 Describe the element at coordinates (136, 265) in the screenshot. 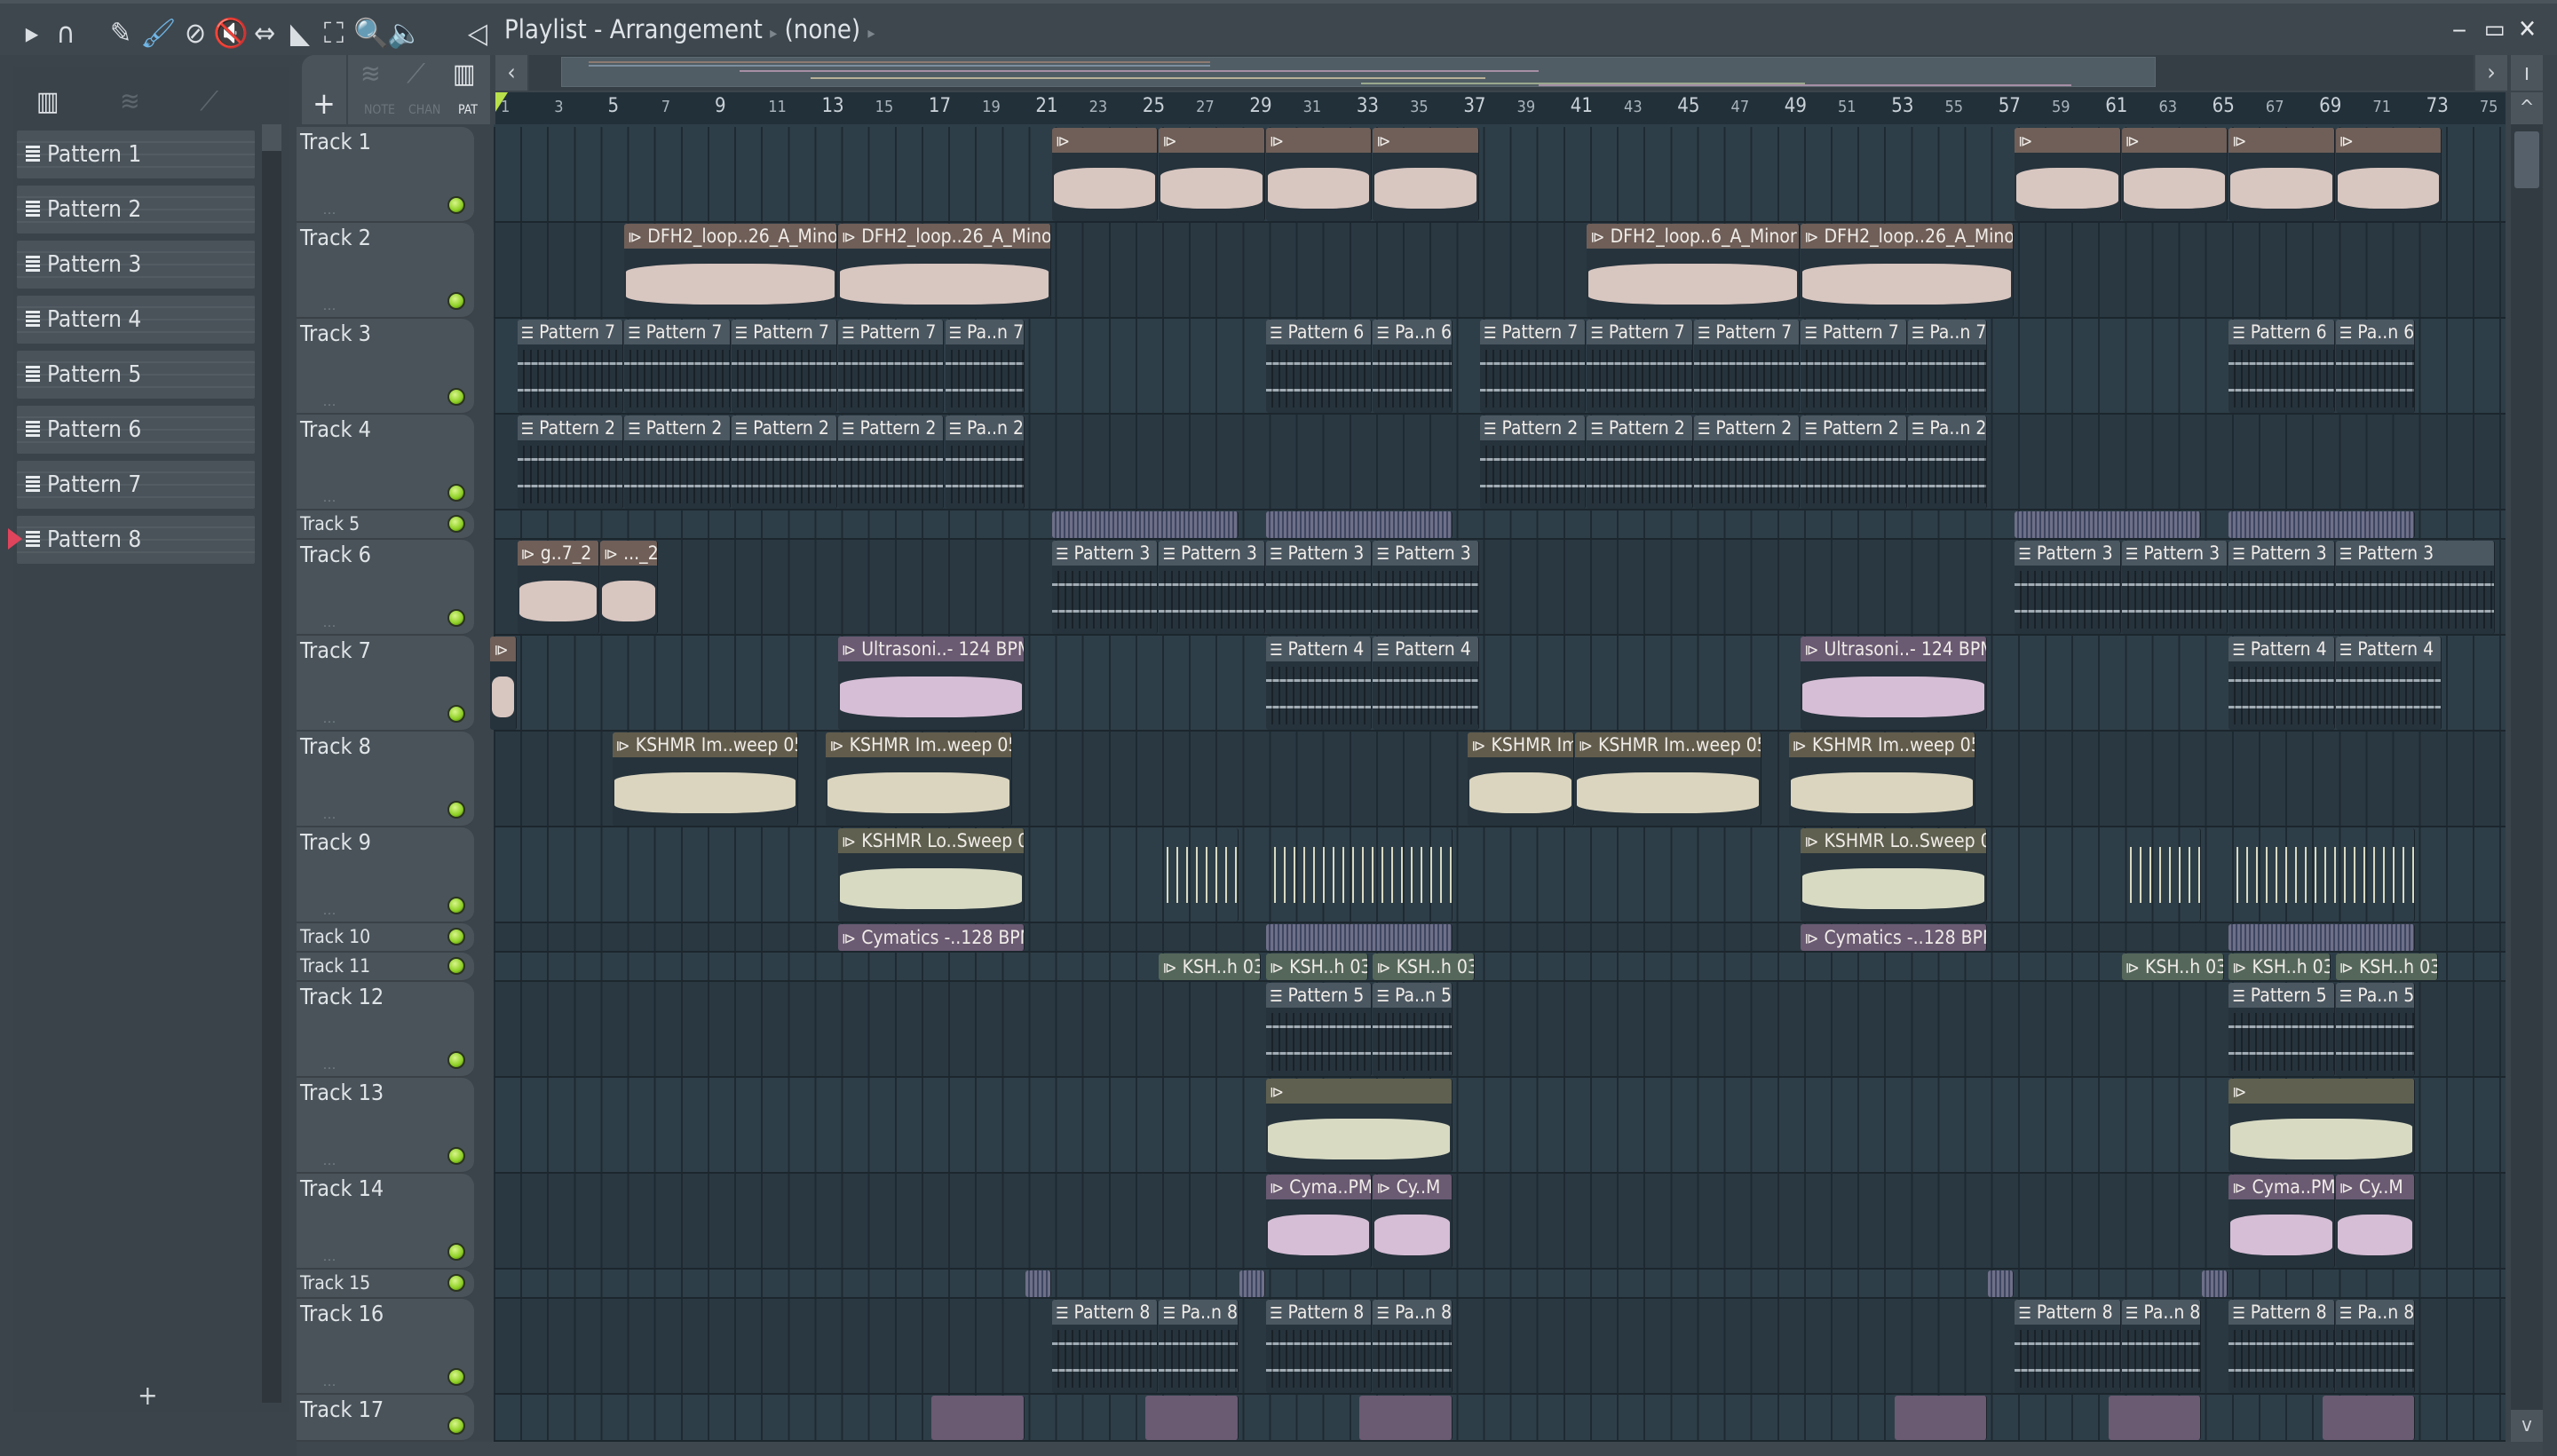

I see `pattern-item: Pattern 3` at that location.